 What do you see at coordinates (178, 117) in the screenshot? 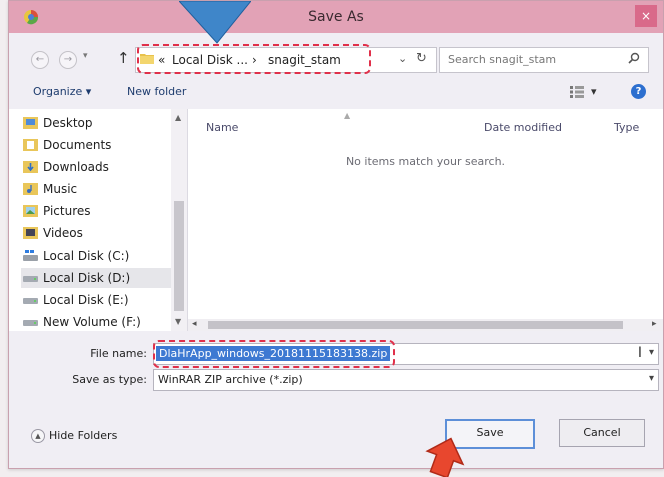
I see `scroll-up-icon: ▲` at bounding box center [178, 117].